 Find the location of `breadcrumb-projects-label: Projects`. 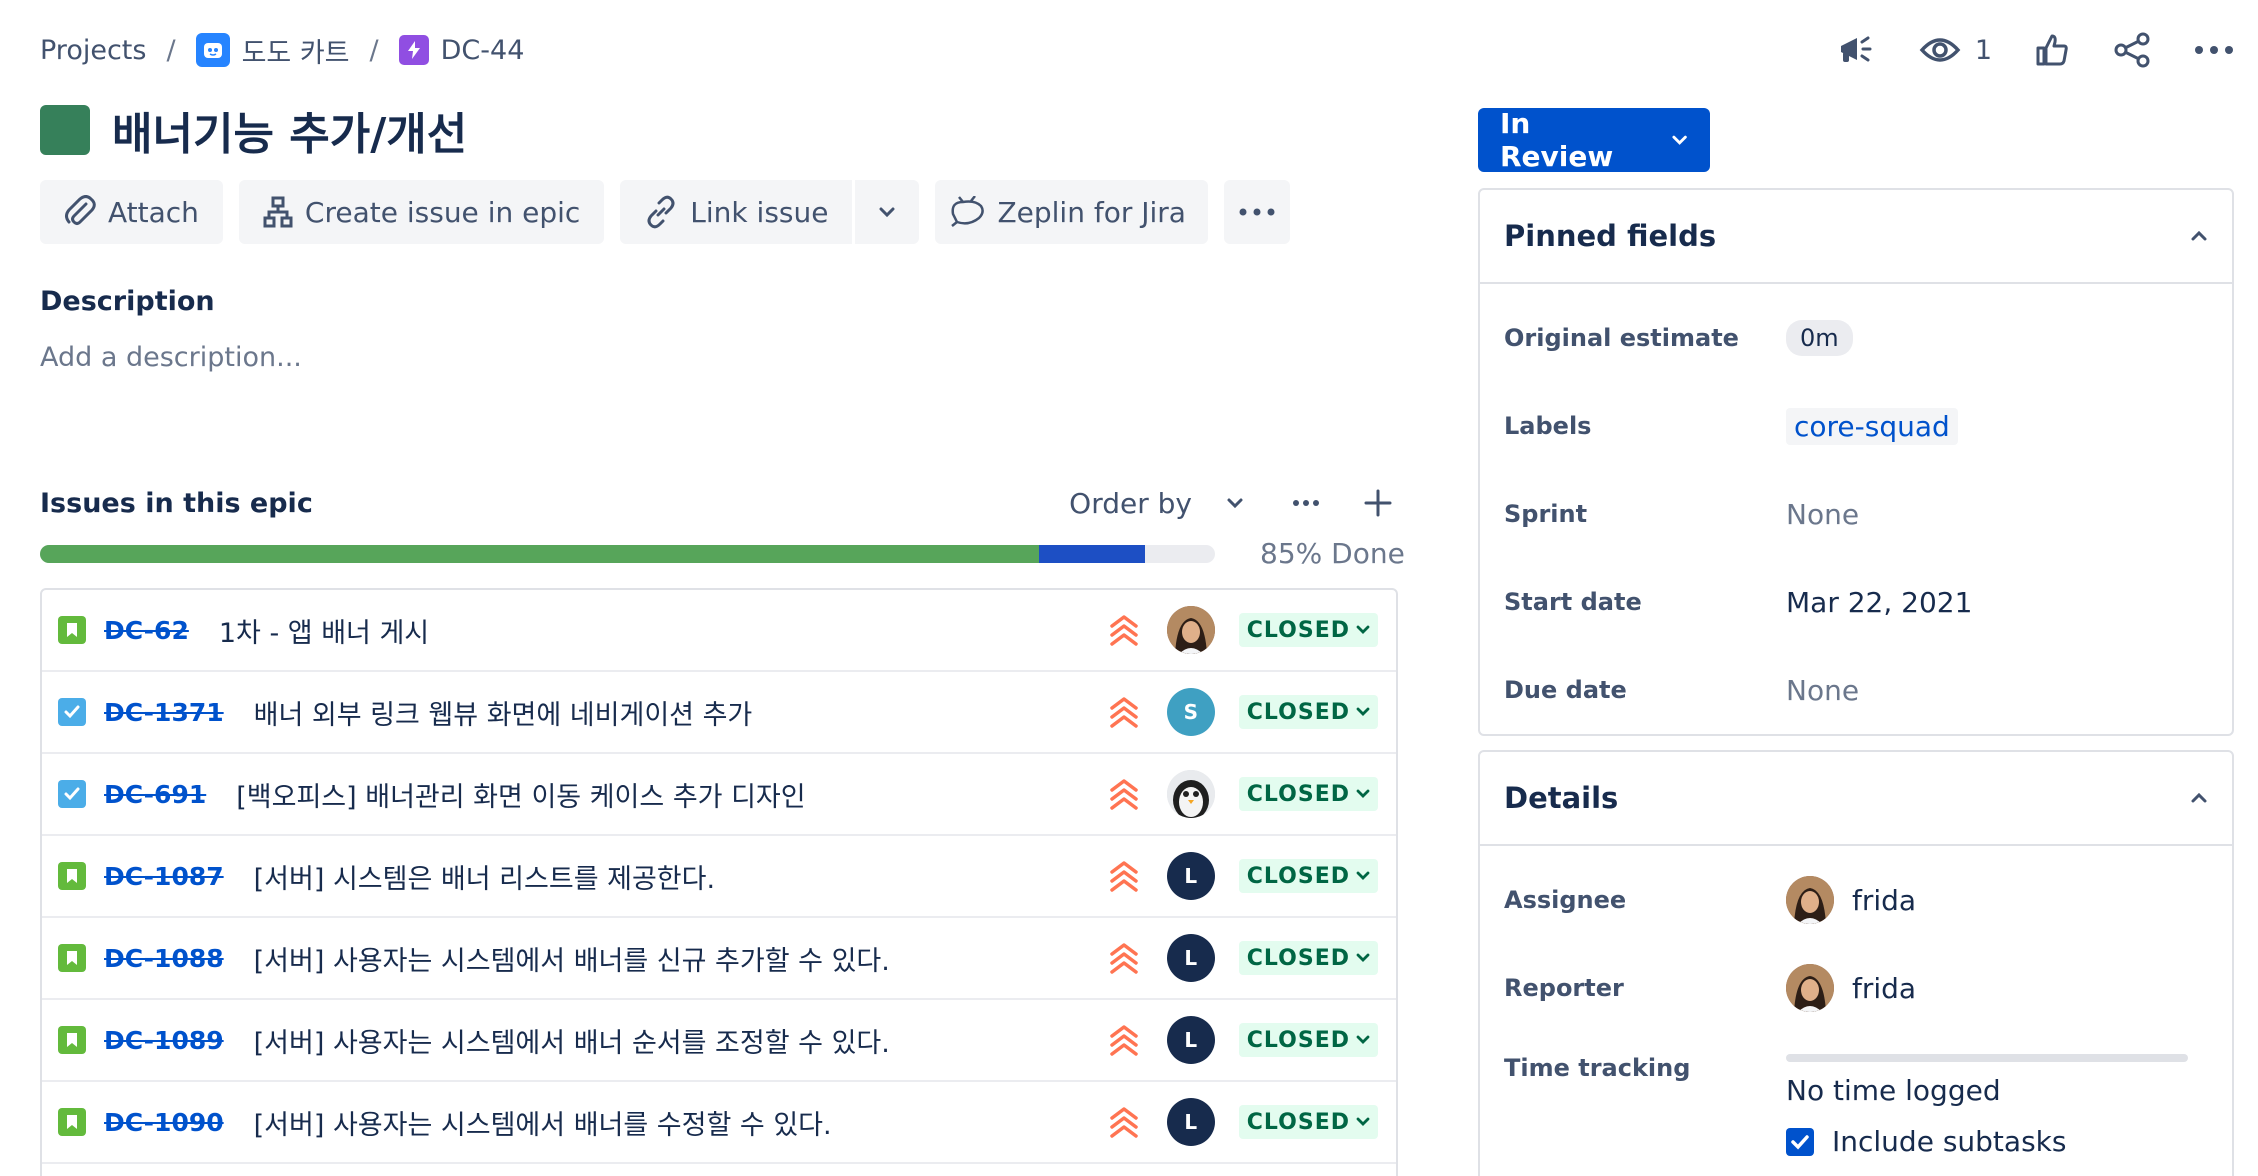

breadcrumb-projects-label: Projects is located at coordinates (93, 50).